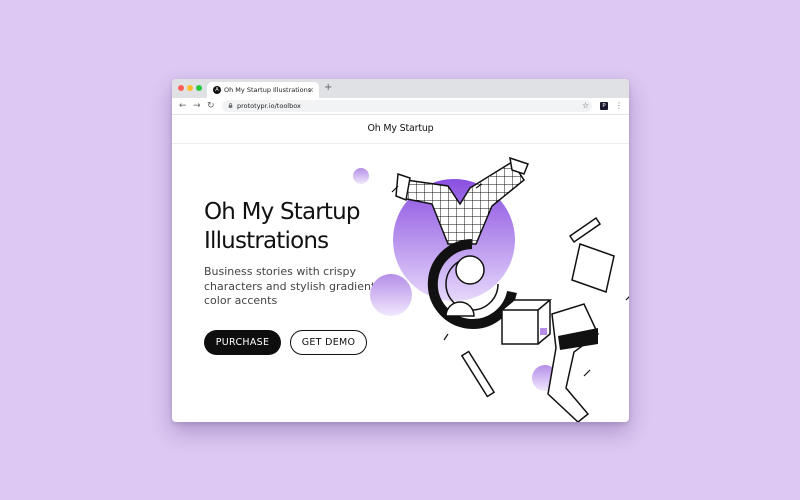  What do you see at coordinates (527, 322) in the screenshot?
I see `box` at bounding box center [527, 322].